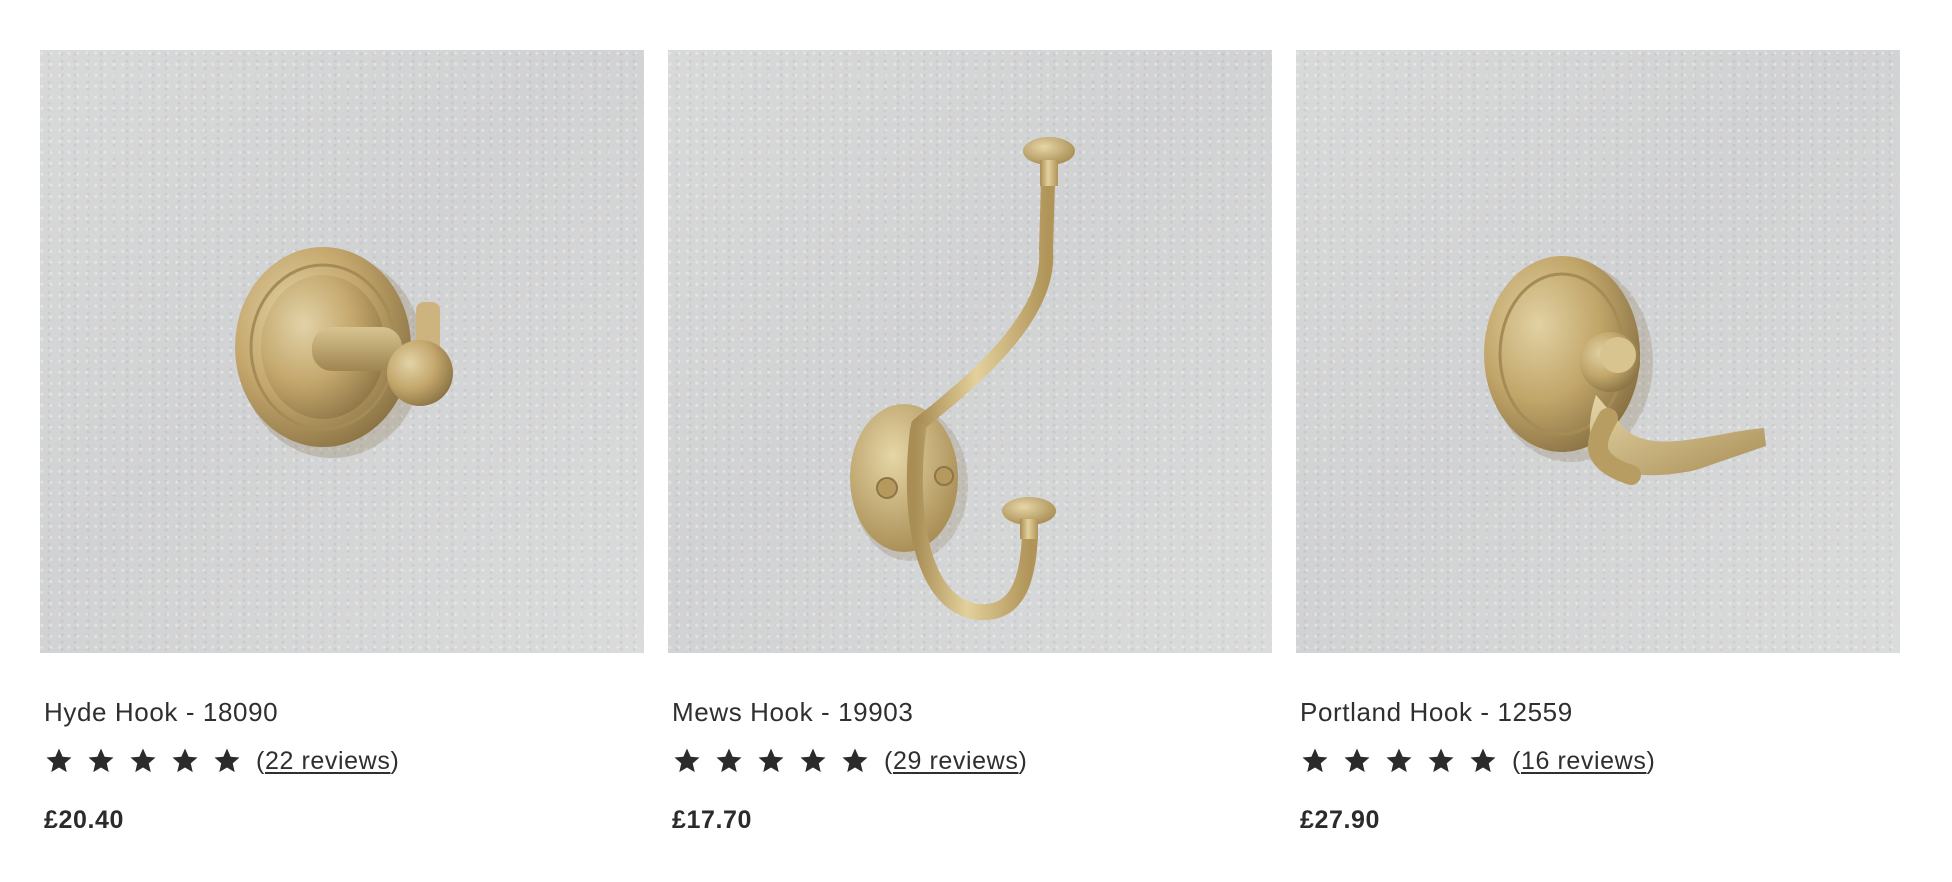  What do you see at coordinates (962, 379) in the screenshot?
I see `mews-hook-illustration` at bounding box center [962, 379].